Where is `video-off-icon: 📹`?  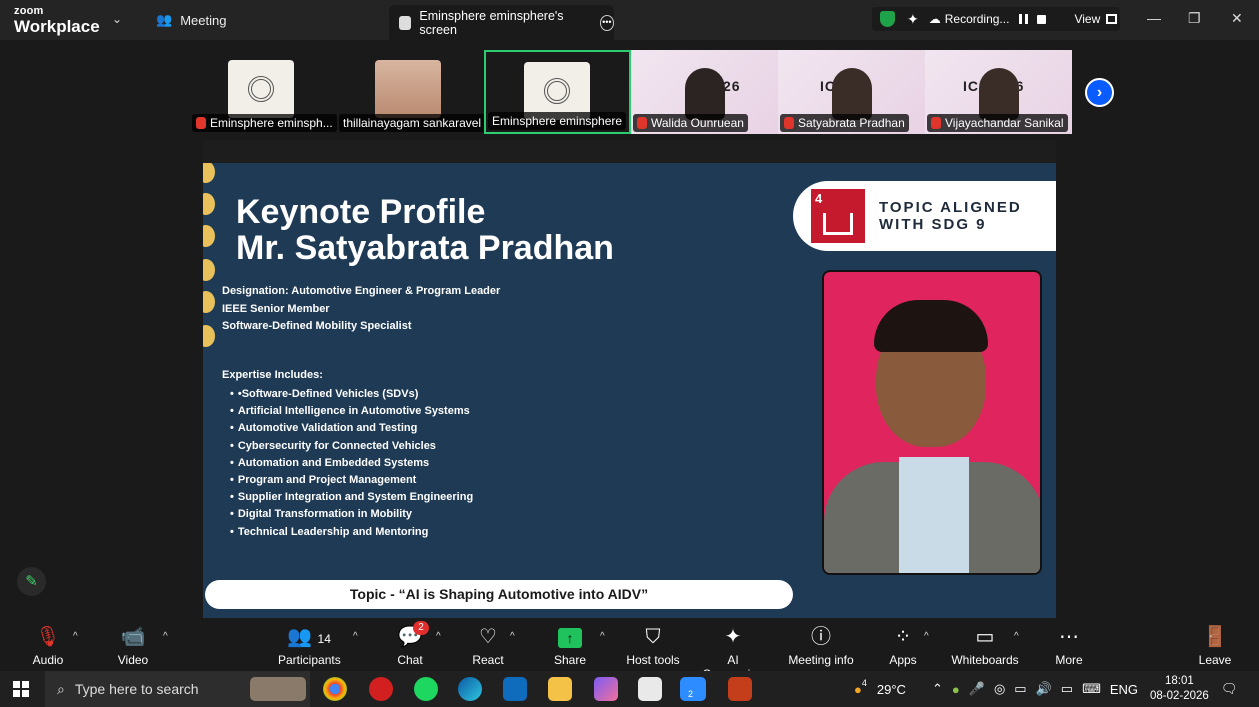 video-off-icon: 📹 is located at coordinates (133, 637).